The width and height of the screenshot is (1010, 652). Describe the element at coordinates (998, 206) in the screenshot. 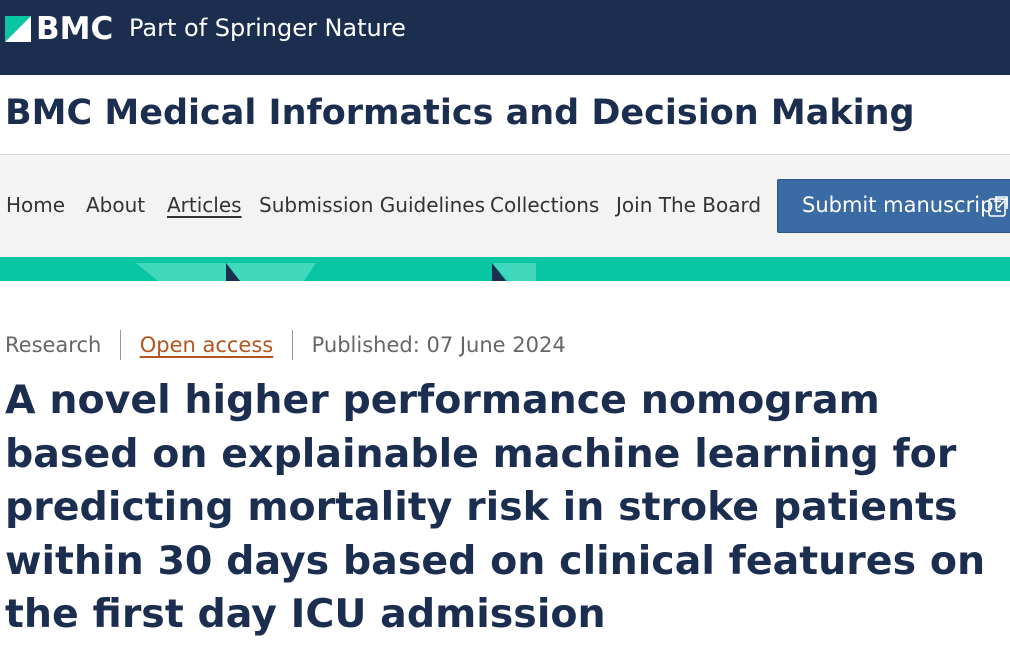

I see `external-link-icon` at that location.